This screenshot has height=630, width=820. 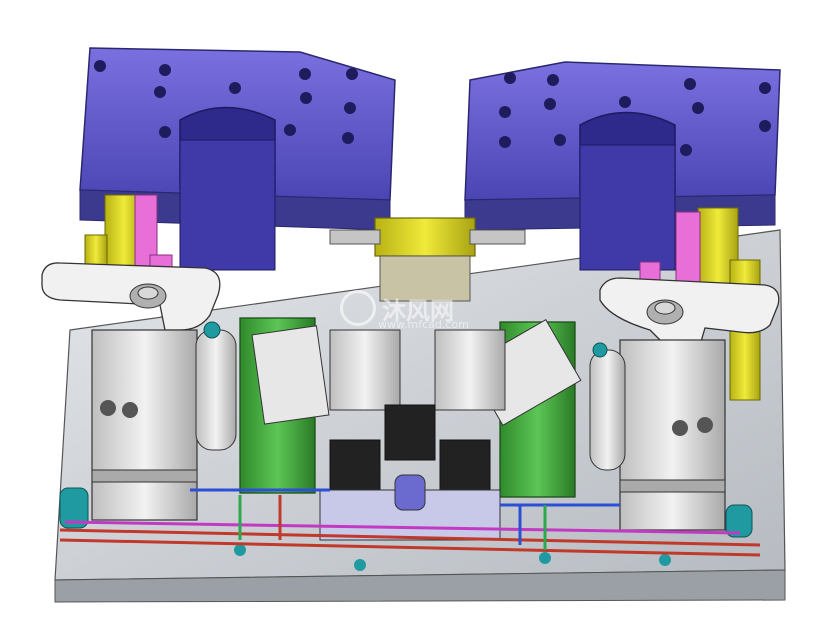 What do you see at coordinates (131, 296) in the screenshot?
I see `left-clamp-arm` at bounding box center [131, 296].